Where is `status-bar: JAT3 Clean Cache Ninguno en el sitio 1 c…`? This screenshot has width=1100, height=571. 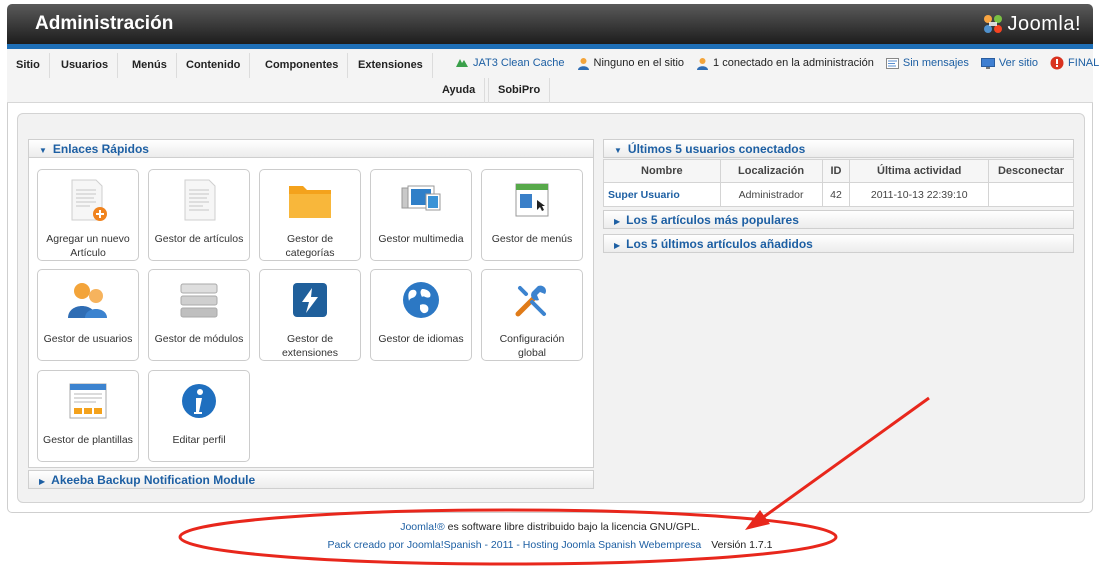
status-bar: JAT3 Clean Cache Ninguno en el sitio 1 c… is located at coordinates (777, 63).